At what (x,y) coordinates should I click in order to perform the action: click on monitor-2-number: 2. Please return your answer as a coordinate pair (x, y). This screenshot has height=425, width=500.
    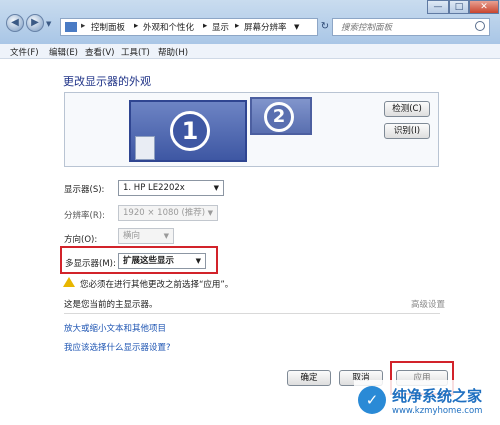
    Looking at the image, I should click on (279, 117).